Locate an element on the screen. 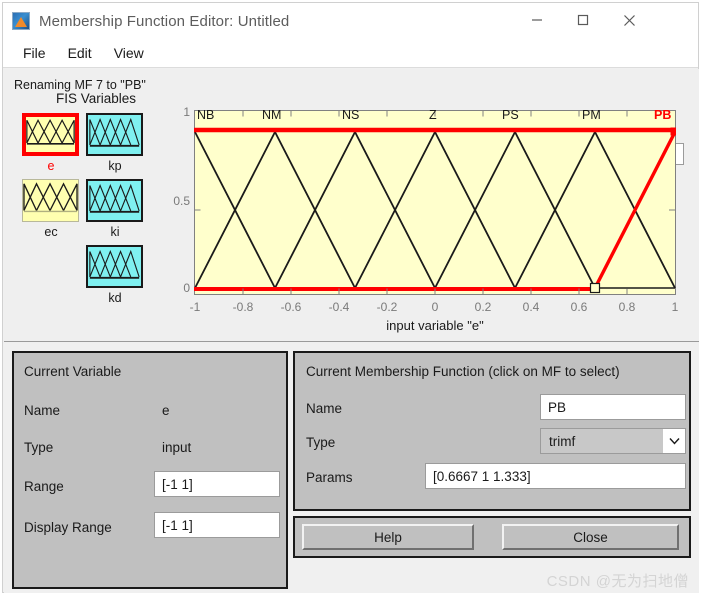 The height and width of the screenshot is (595, 701). y-tick-1: 1 is located at coordinates (186, 112).